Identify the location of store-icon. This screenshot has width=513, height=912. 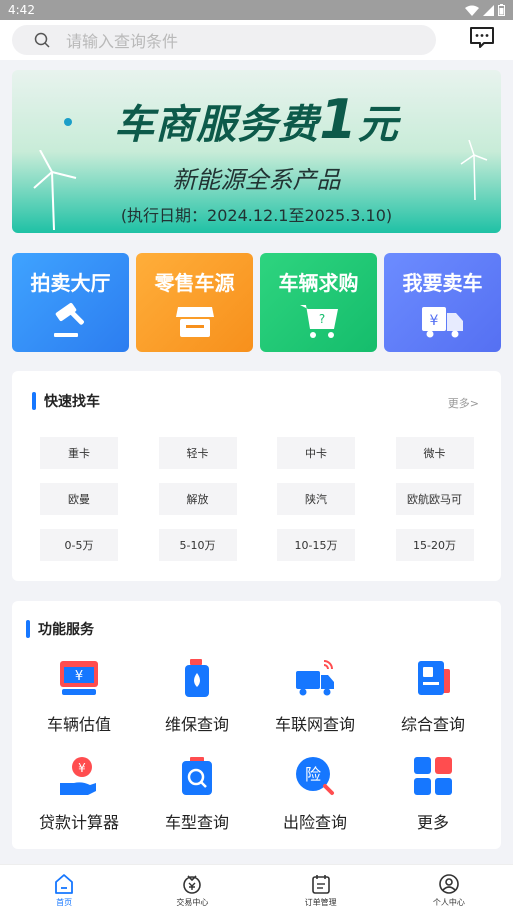
(195, 322).